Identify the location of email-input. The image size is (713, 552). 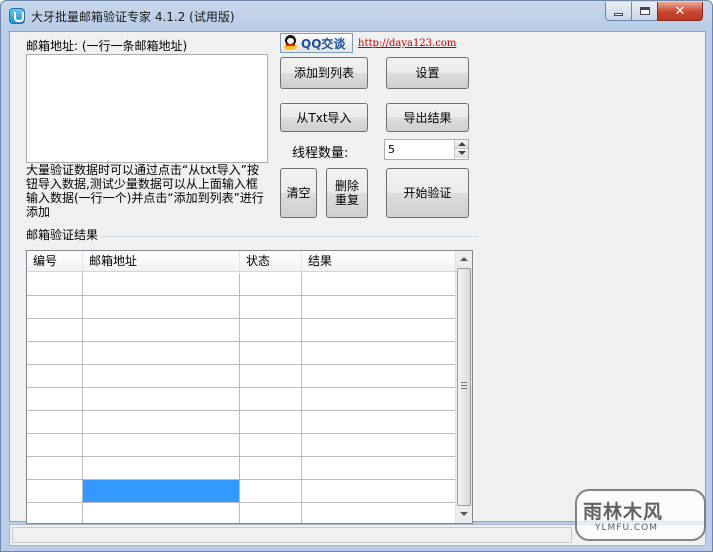
(147, 108).